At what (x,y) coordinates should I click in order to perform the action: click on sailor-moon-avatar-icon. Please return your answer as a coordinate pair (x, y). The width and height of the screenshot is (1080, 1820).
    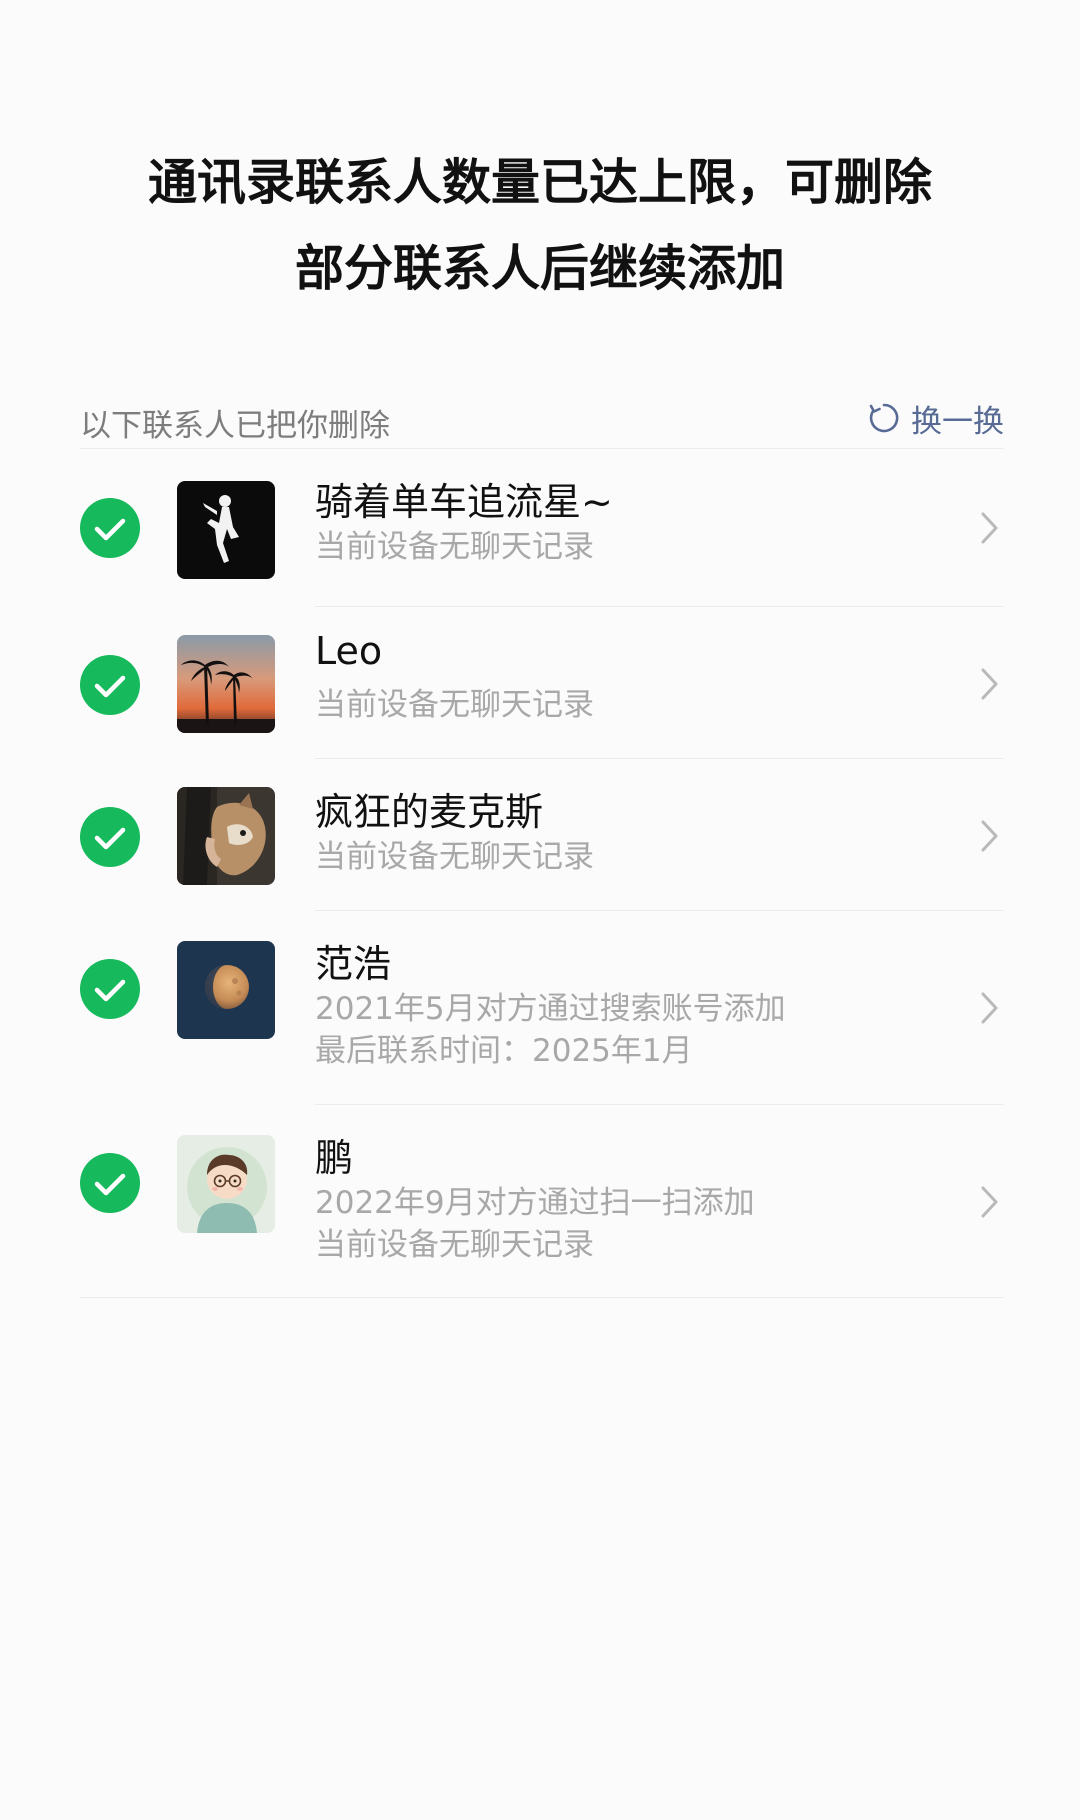
    Looking at the image, I should click on (226, 530).